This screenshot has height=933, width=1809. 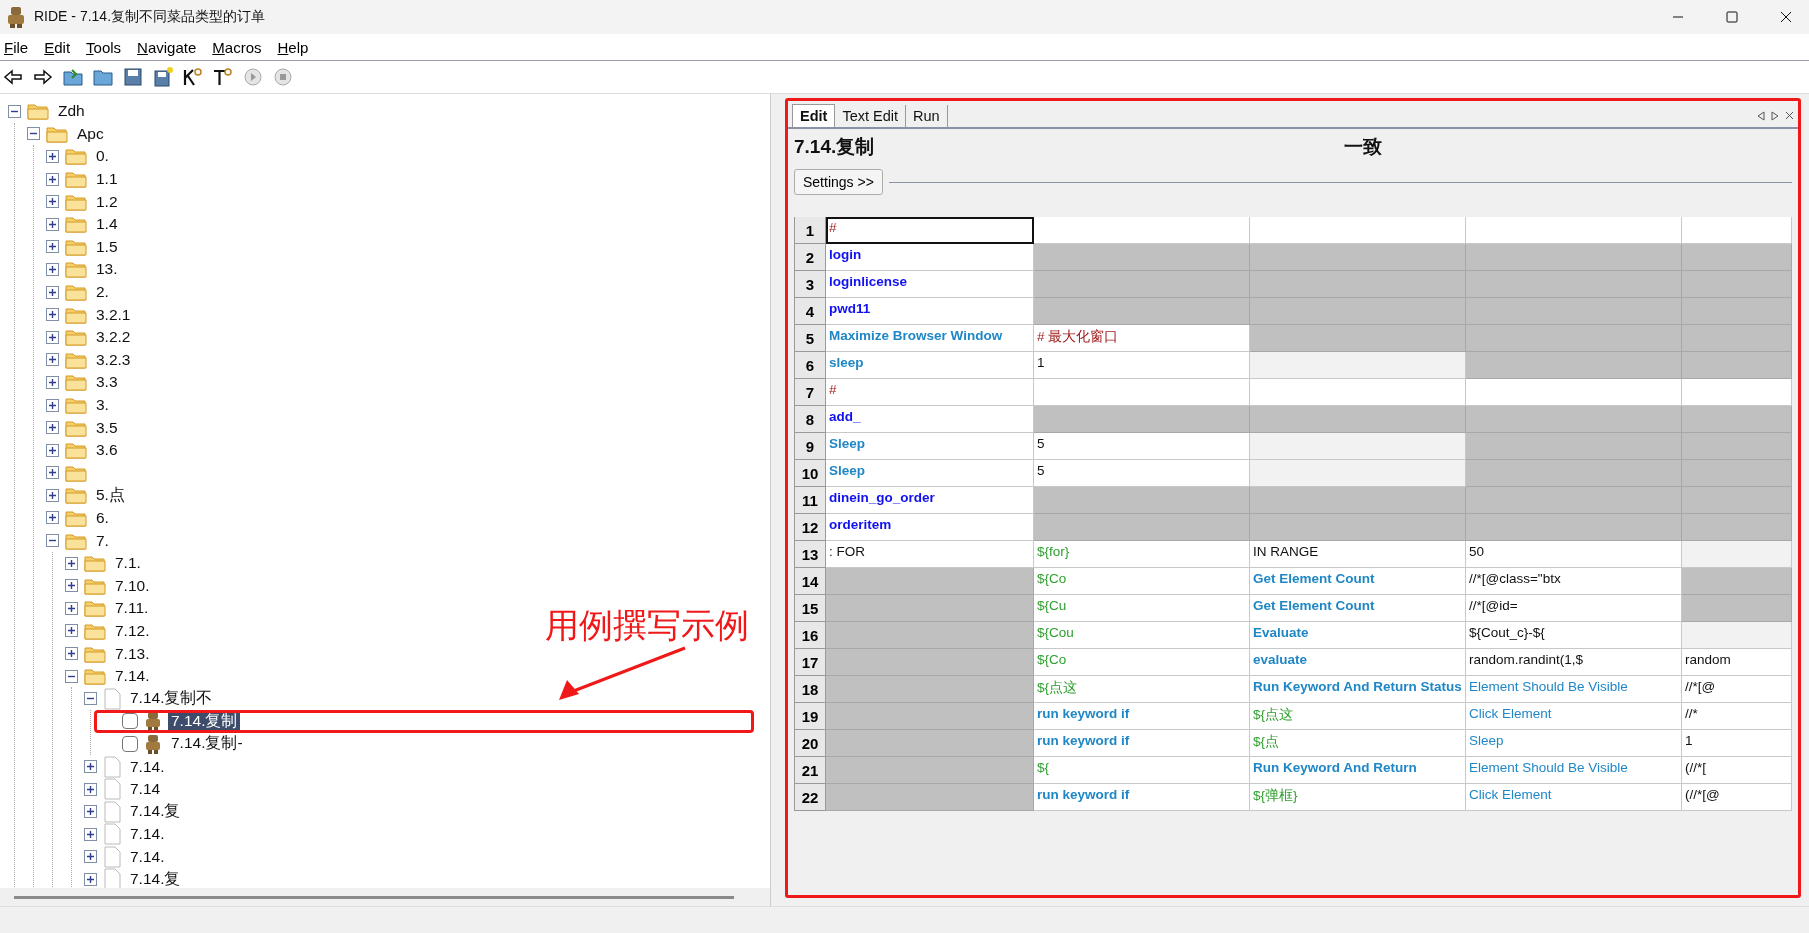 I want to click on tree-item: 7.14.复制不, so click(x=171, y=699).